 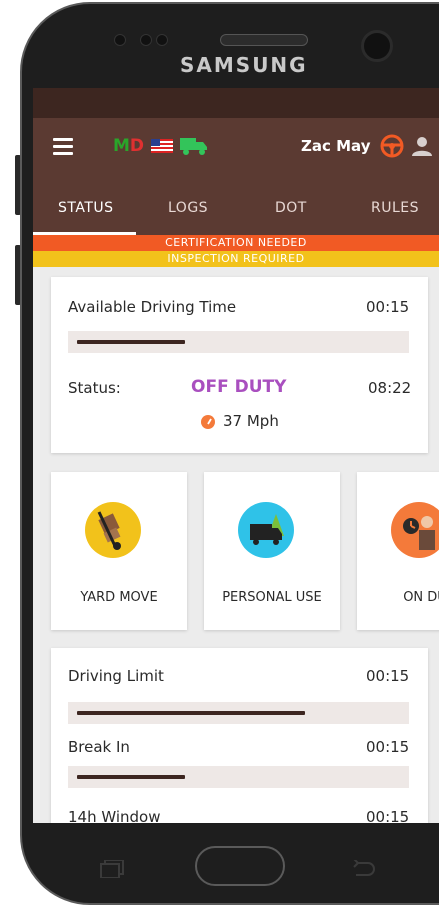 What do you see at coordinates (238, 777) in the screenshot?
I see `break-in-bar` at bounding box center [238, 777].